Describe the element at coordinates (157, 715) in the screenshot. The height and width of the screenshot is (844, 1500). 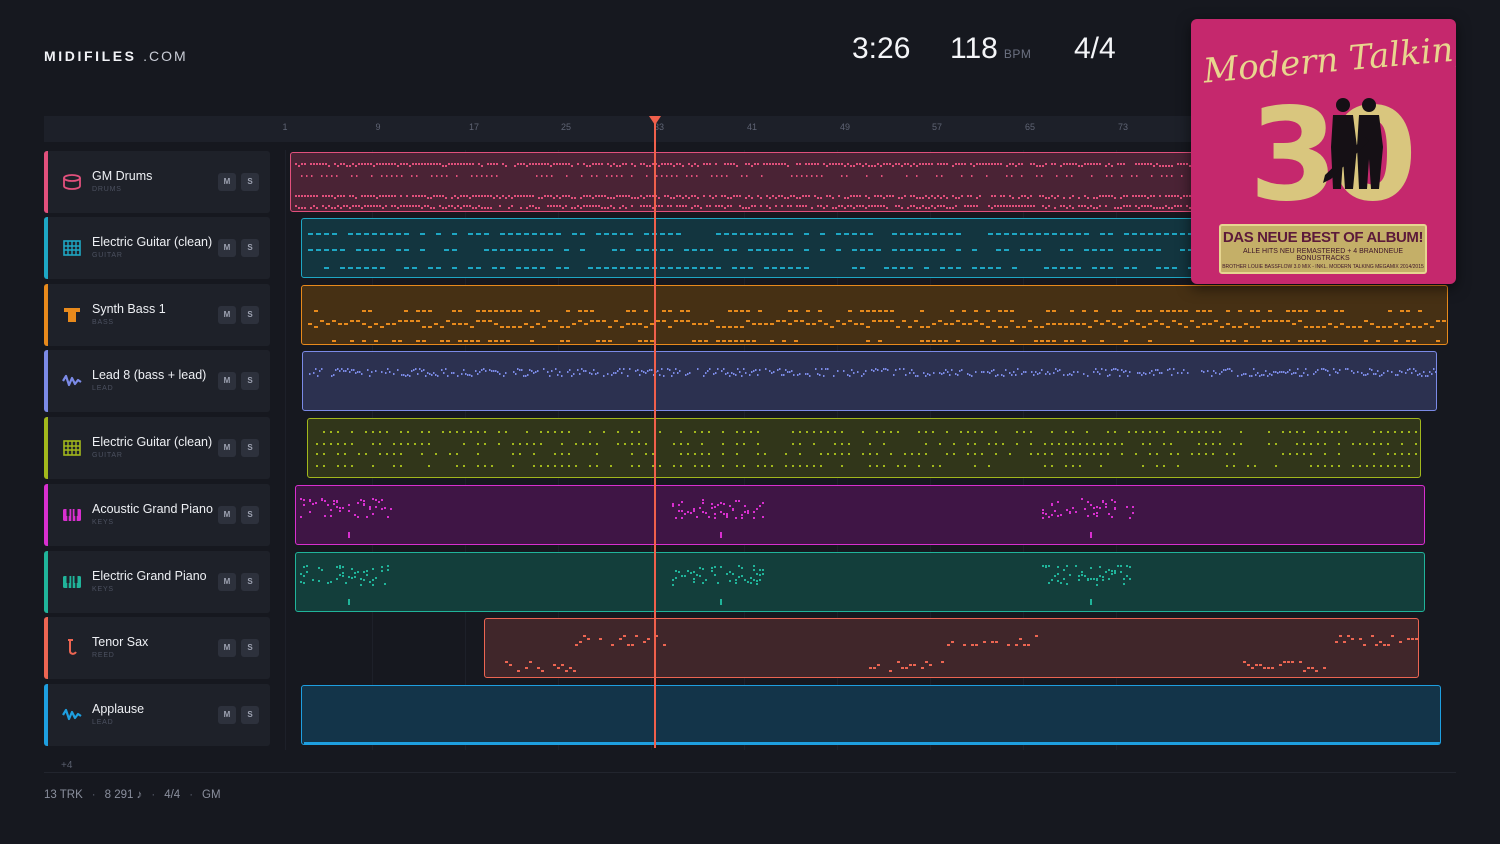
I see `track-header: Applause LEAD M S` at that location.